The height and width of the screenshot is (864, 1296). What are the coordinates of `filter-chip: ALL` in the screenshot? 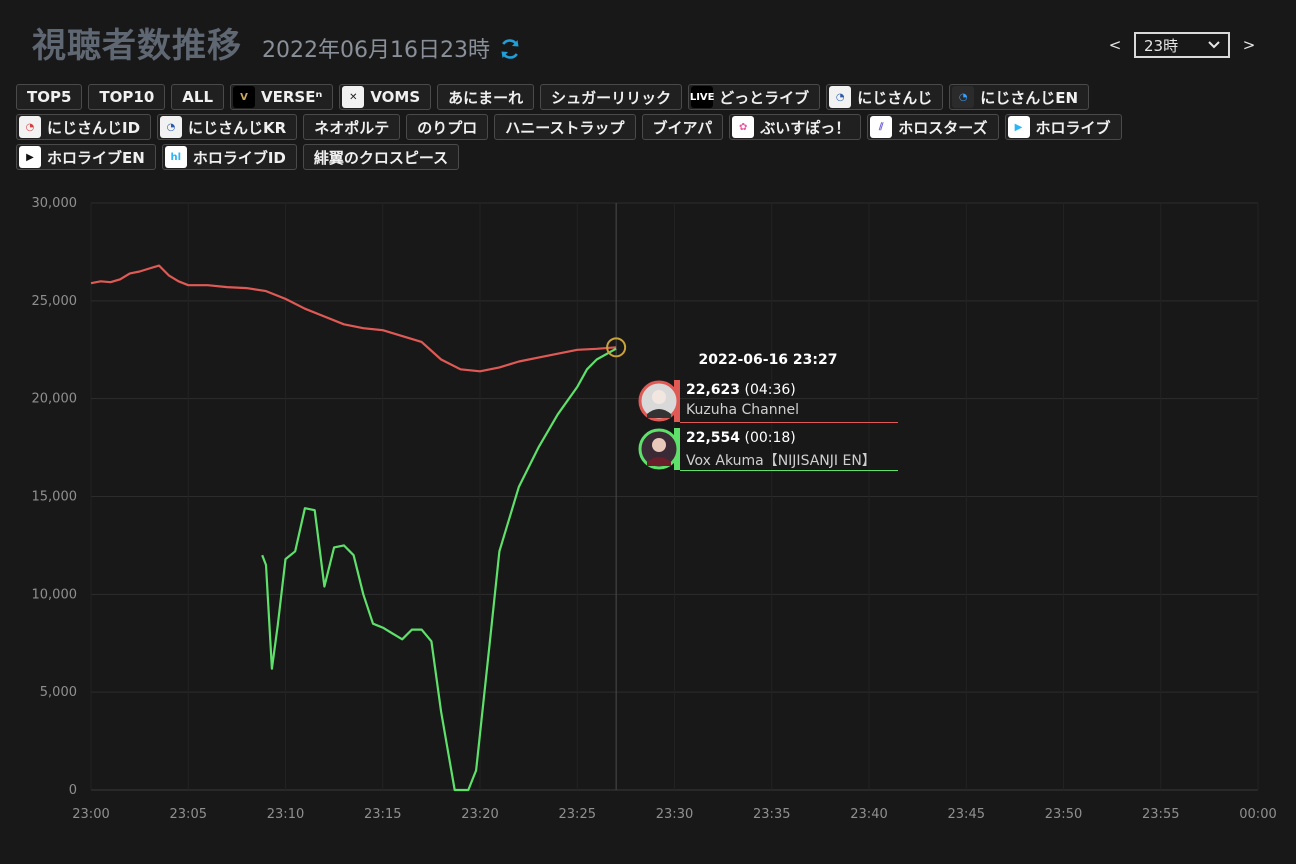 It's located at (198, 97).